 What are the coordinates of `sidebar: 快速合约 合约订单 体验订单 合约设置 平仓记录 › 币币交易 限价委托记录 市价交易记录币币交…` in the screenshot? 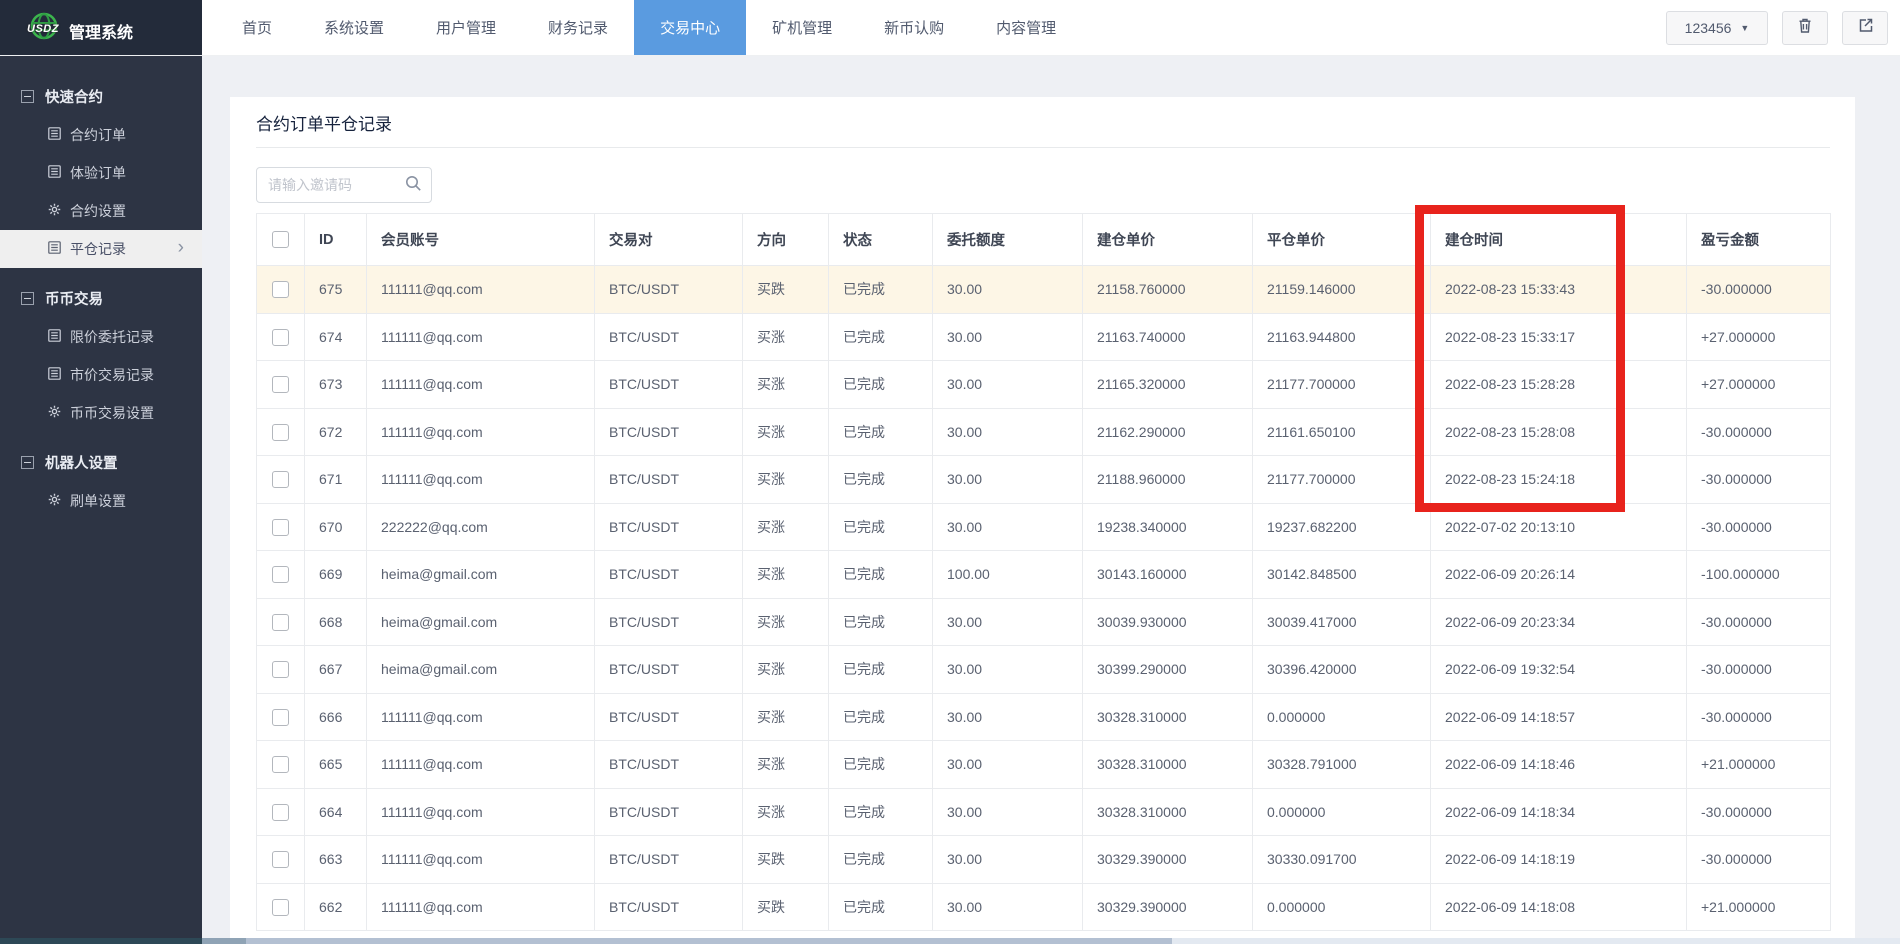 It's located at (101, 497).